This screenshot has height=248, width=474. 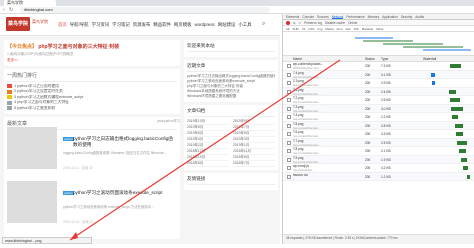 I want to click on devtools-tab-console: Console, so click(x=308, y=16).